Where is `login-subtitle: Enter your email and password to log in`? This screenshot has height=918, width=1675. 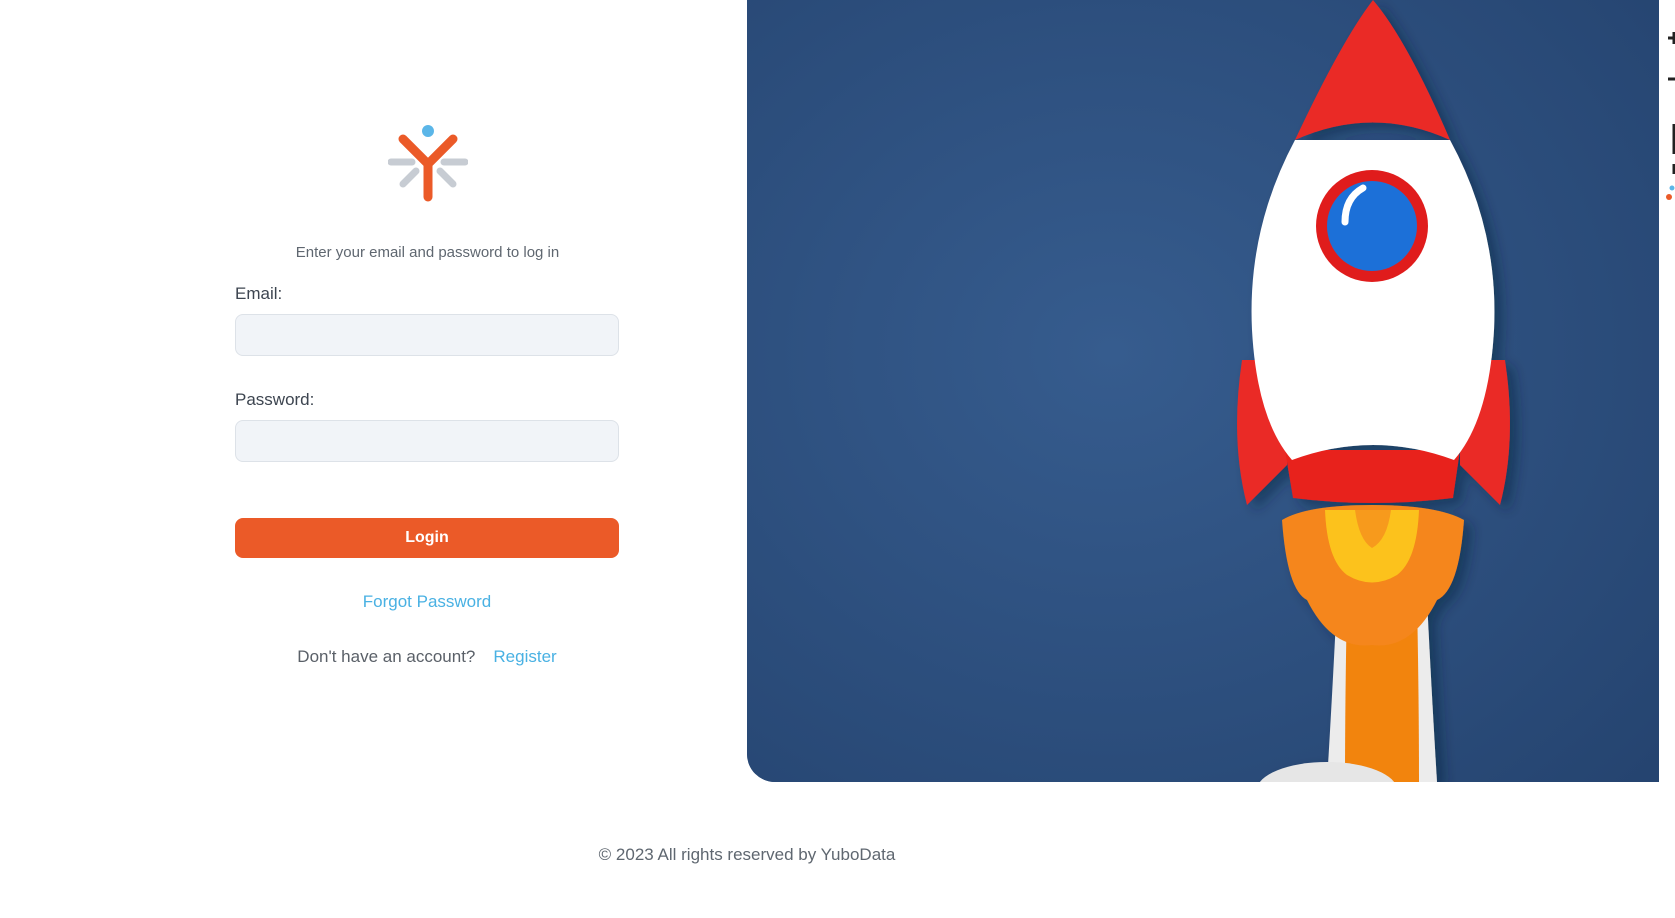
login-subtitle: Enter your email and password to log in is located at coordinates (427, 252).